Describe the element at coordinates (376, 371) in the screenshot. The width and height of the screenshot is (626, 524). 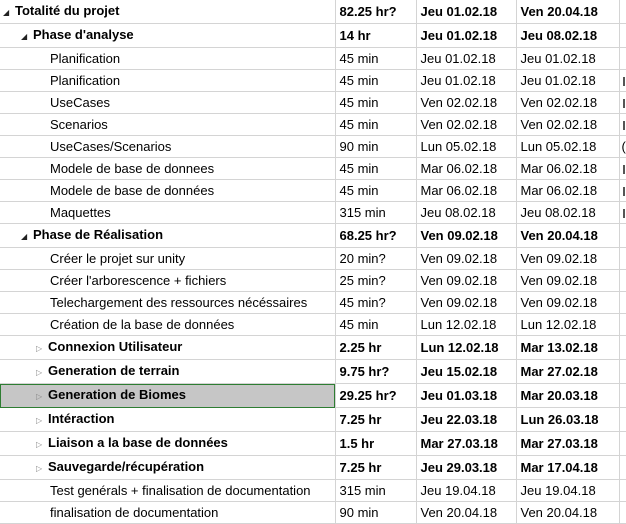
I see `task-duration: 9.75 hr?` at that location.